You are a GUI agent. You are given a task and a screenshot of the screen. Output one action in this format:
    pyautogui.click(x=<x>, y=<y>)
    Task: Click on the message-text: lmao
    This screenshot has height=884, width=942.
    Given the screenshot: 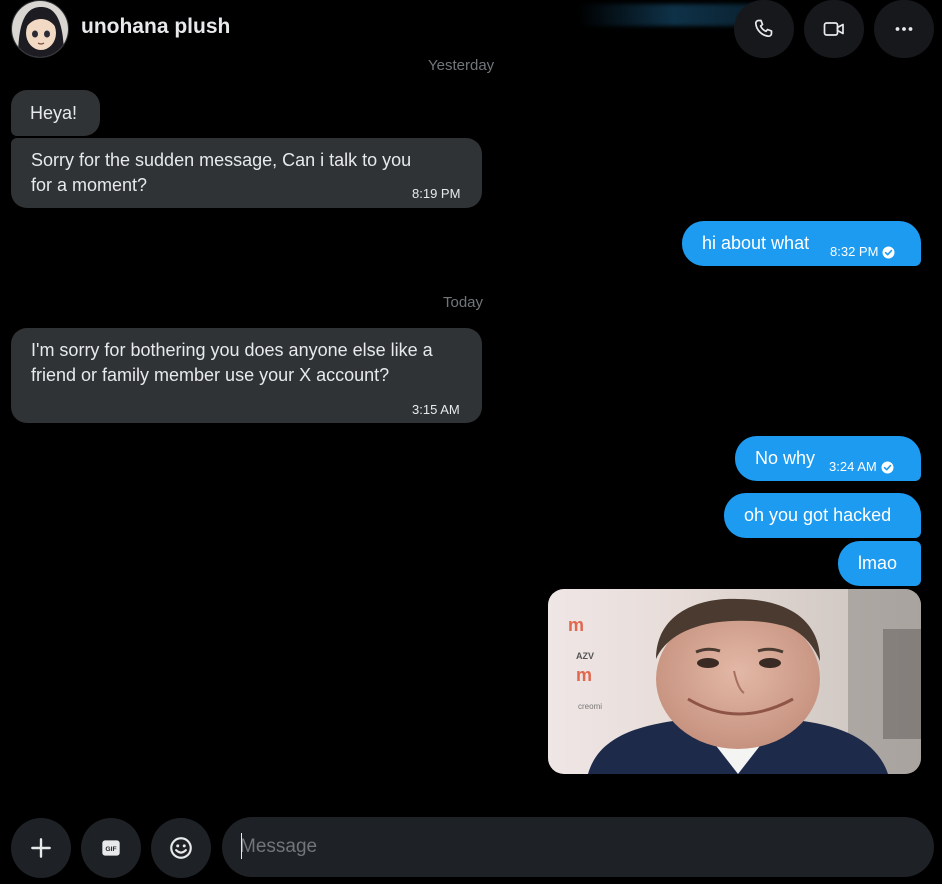 What is the action you would take?
    pyautogui.click(x=878, y=563)
    